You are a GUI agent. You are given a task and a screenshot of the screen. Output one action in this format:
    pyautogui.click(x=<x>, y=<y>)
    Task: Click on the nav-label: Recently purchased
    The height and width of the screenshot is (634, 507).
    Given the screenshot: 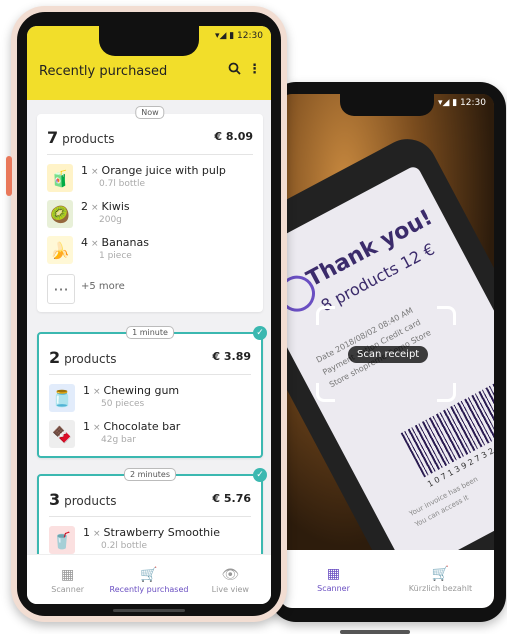 What is the action you would take?
    pyautogui.click(x=149, y=589)
    